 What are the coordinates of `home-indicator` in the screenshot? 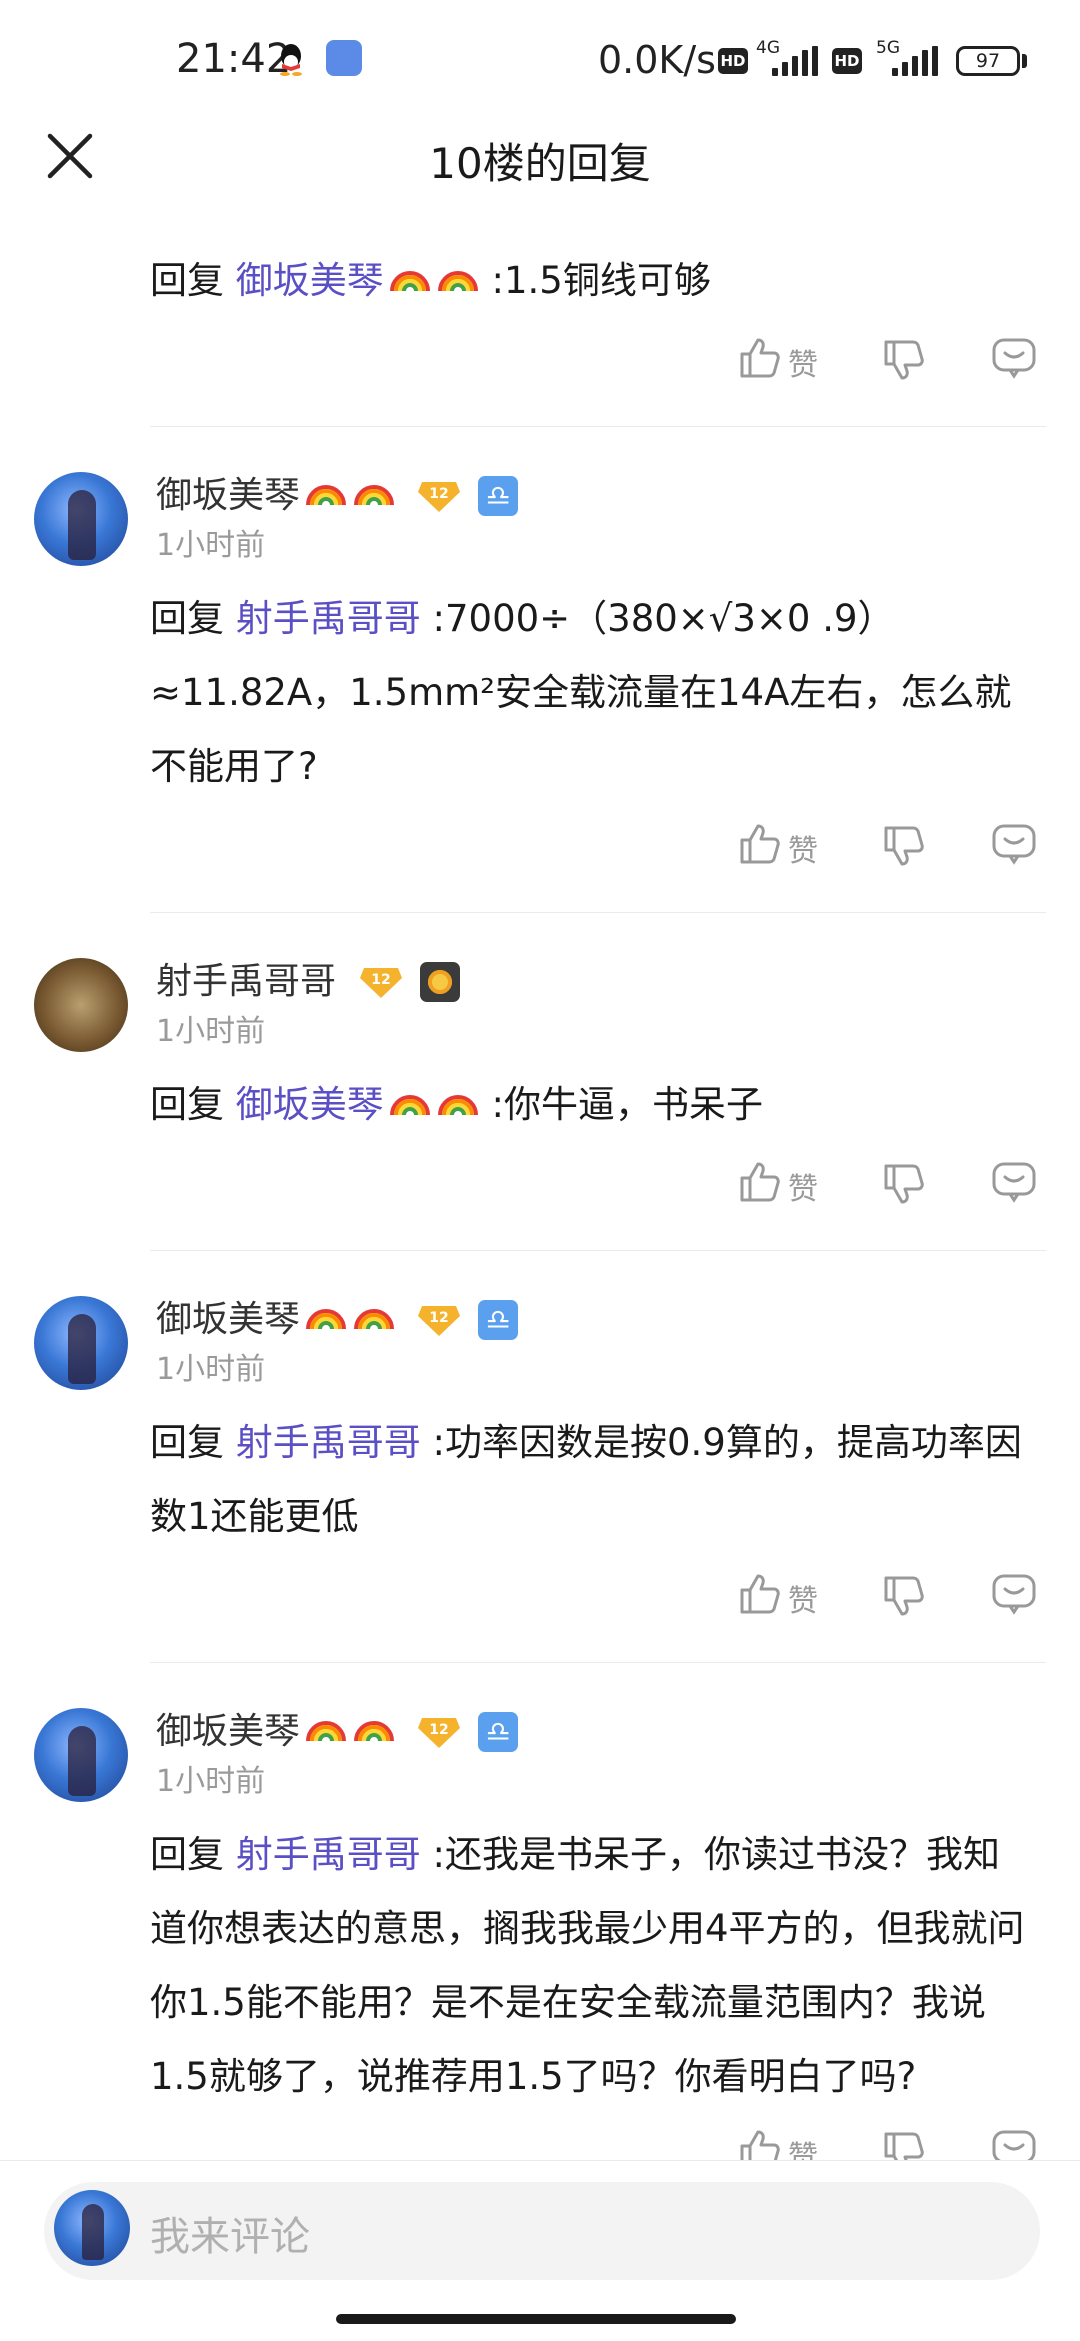 It's located at (536, 2319).